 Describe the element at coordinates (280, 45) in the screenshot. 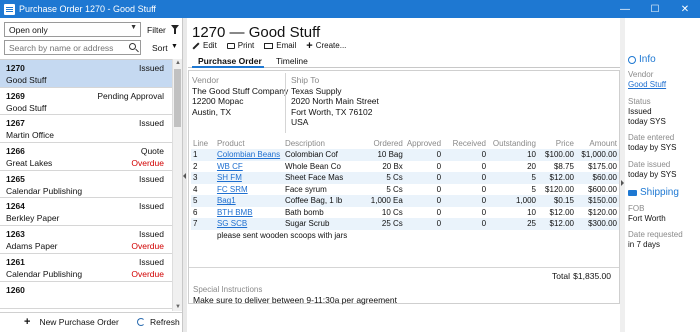

I see `email-button: Email` at that location.